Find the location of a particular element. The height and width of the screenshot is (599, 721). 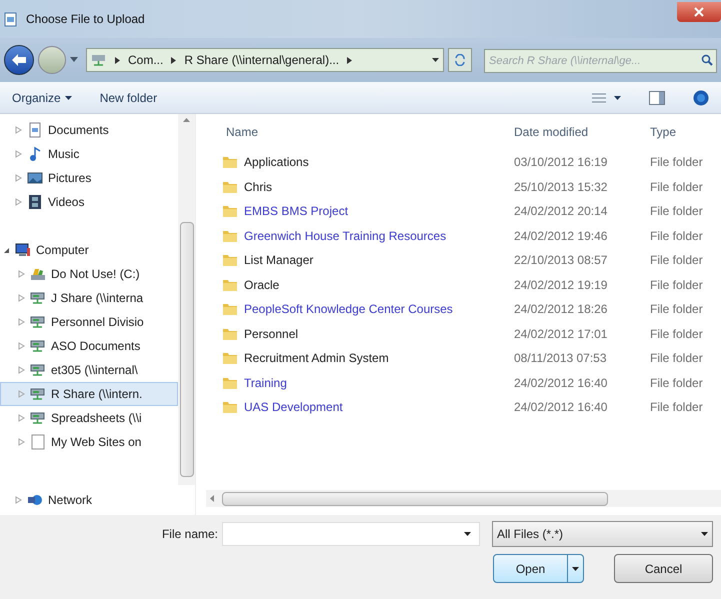

scroll-left-icon is located at coordinates (212, 498).